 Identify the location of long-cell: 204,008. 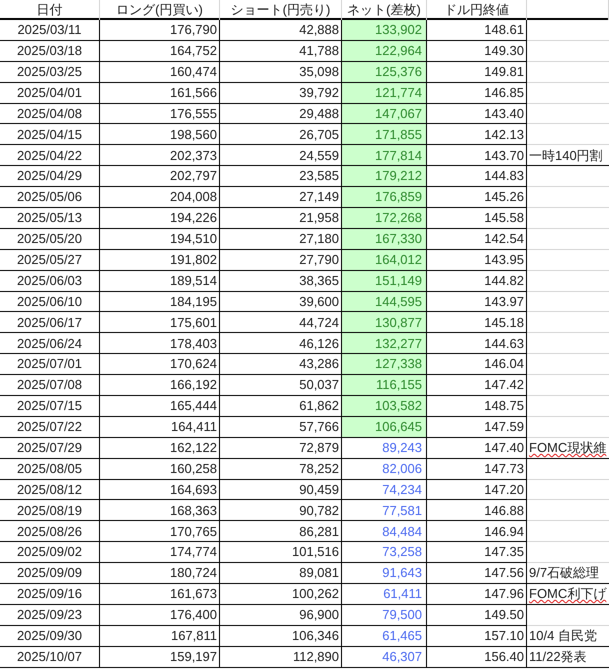
(160, 197).